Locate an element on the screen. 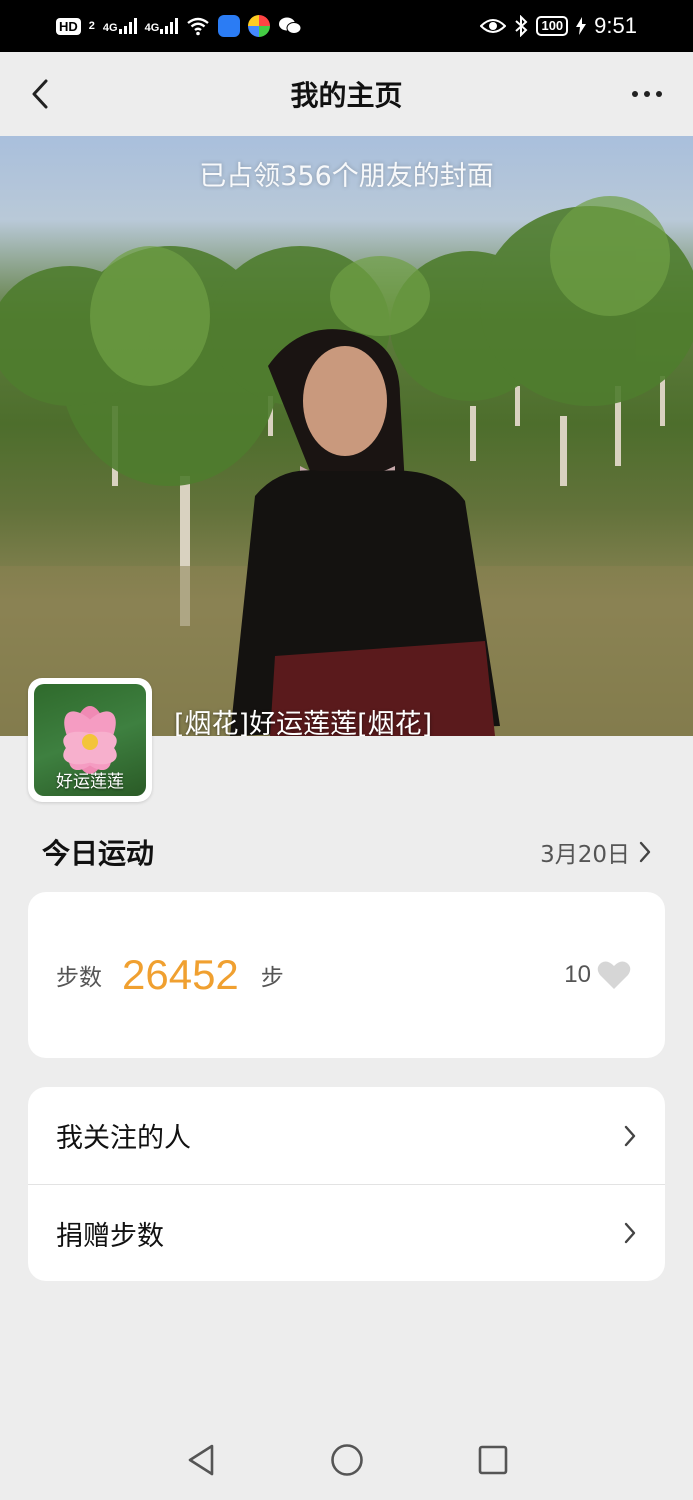 The height and width of the screenshot is (1500, 693). status-bar: HD 2 4G 4G 100 9:51 is located at coordinates (346, 26).